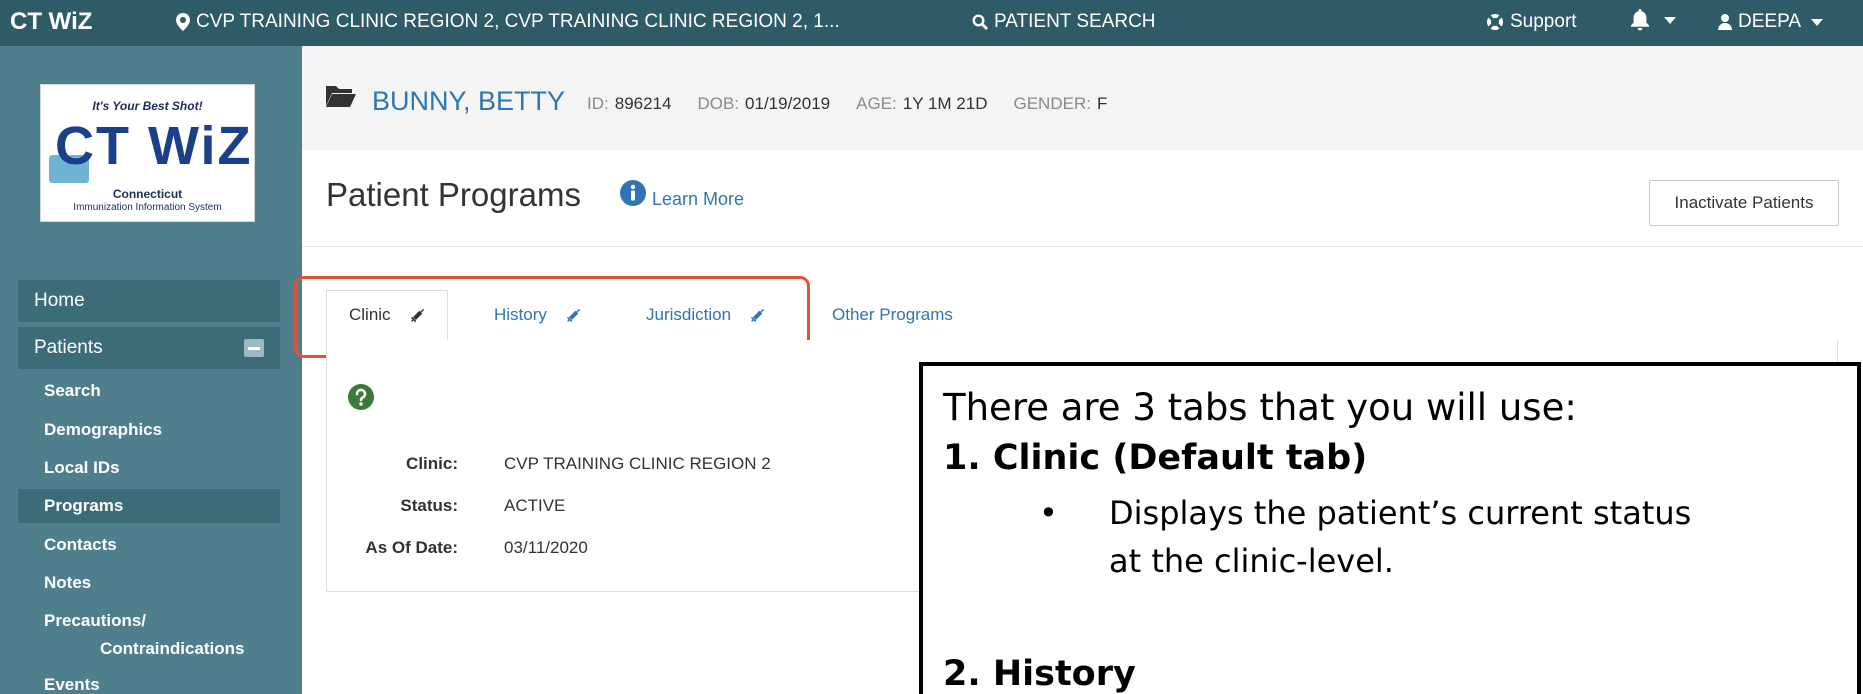 This screenshot has width=1863, height=694. What do you see at coordinates (72, 390) in the screenshot?
I see `sidebar-item-label: Search` at bounding box center [72, 390].